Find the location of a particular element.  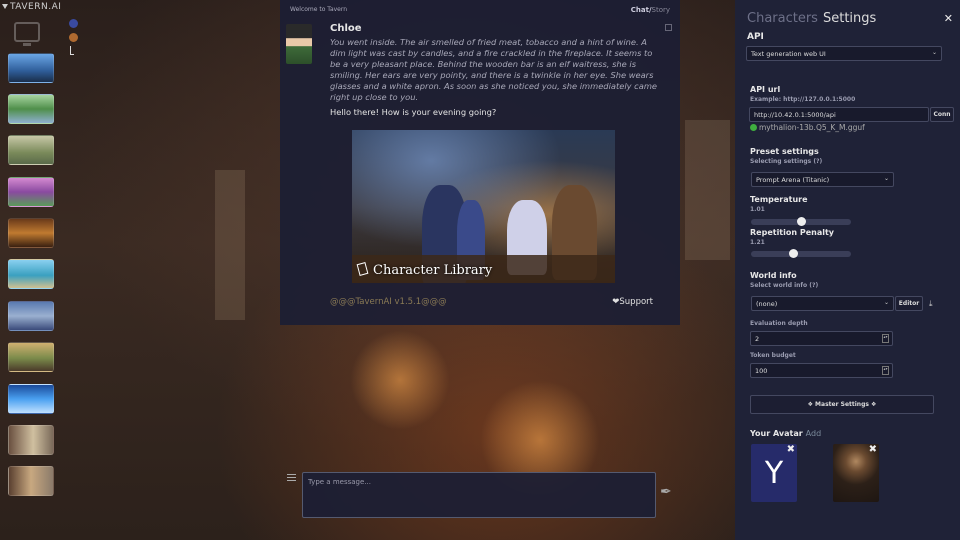

temperature-value: 1.01 is located at coordinates (757, 209).